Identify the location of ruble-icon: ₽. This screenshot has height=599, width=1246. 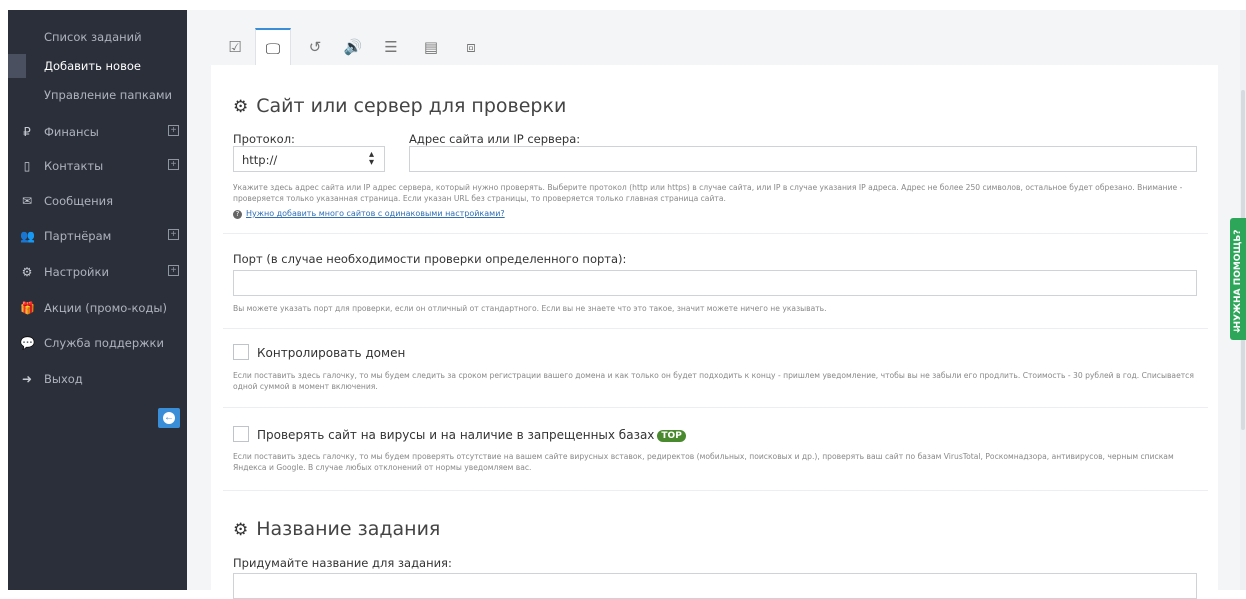
(27, 132).